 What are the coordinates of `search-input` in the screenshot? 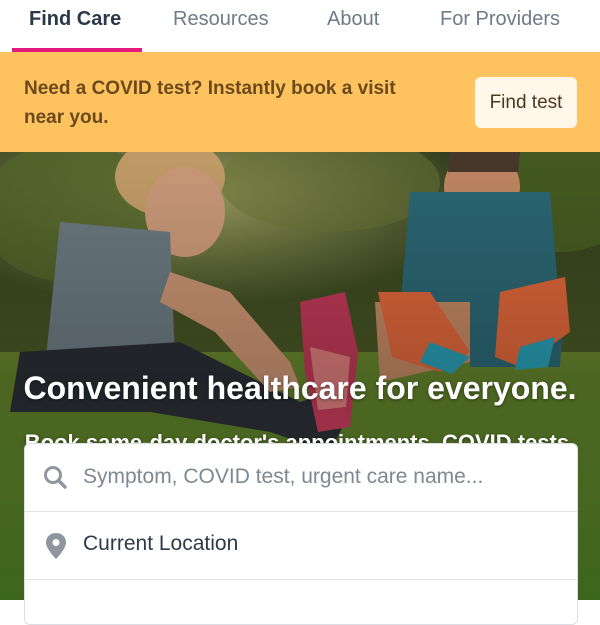 It's located at (318, 477).